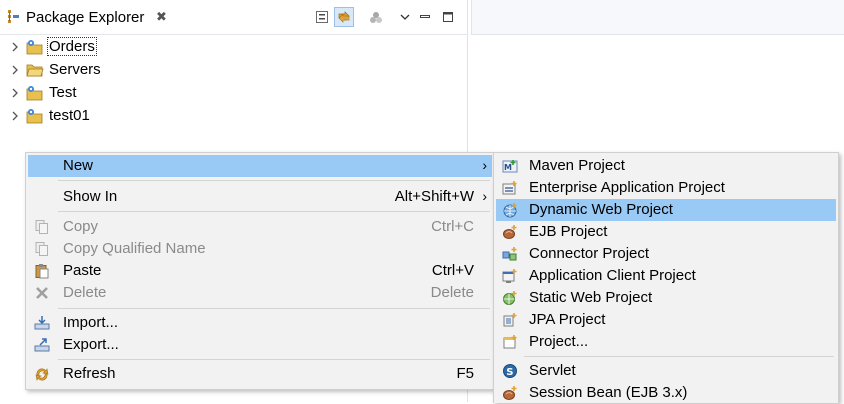 Image resolution: width=844 pixels, height=404 pixels. I want to click on menu-item-label: Enterprise Application Project, so click(627, 187).